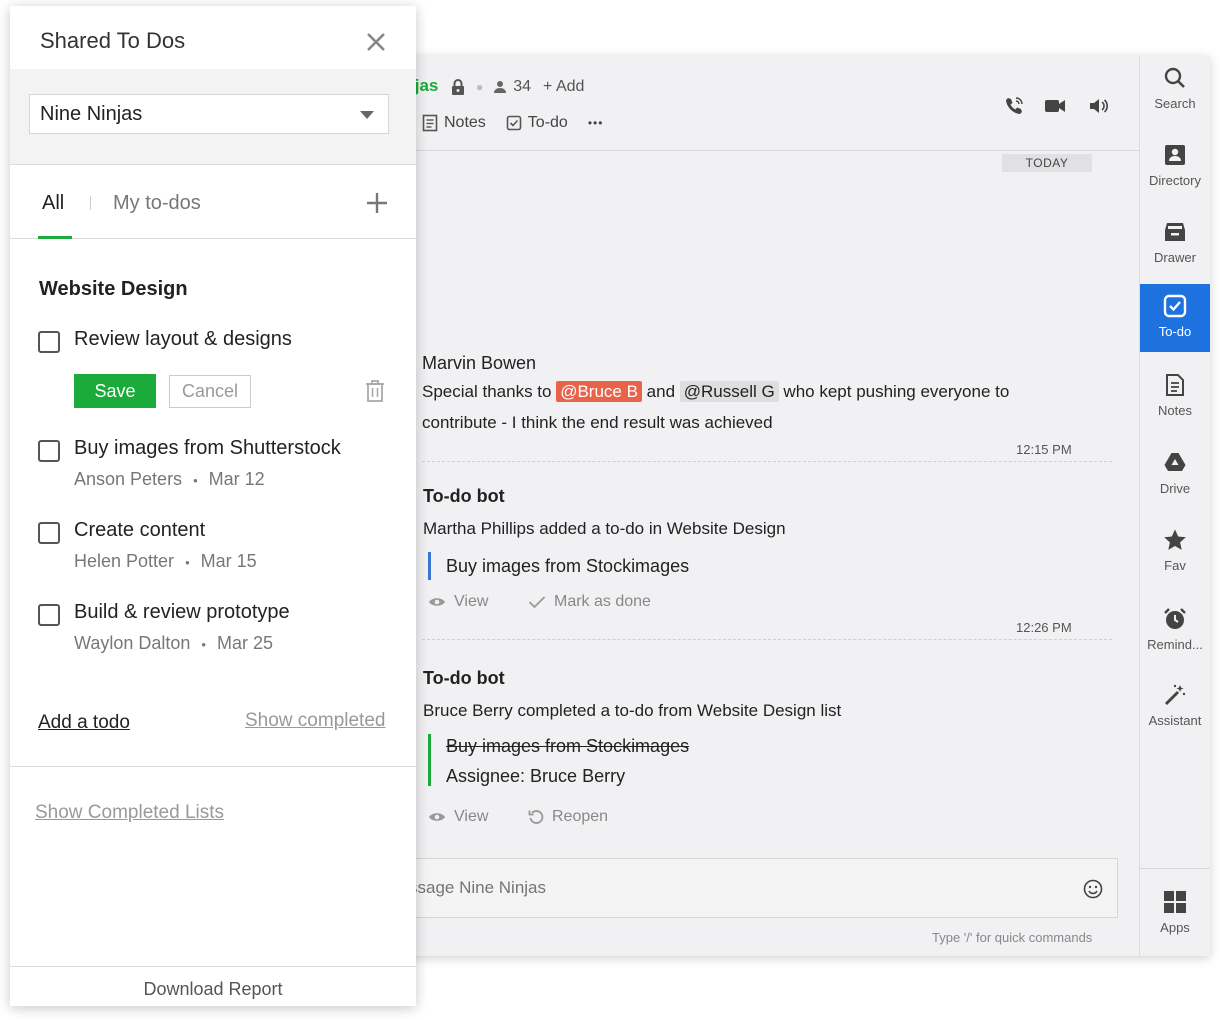  I want to click on add-icon, so click(377, 203).